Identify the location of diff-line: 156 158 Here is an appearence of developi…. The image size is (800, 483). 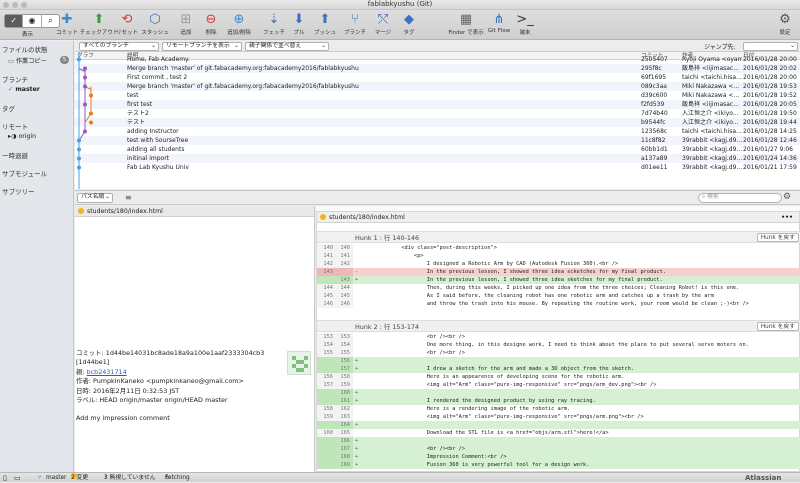
(558, 377).